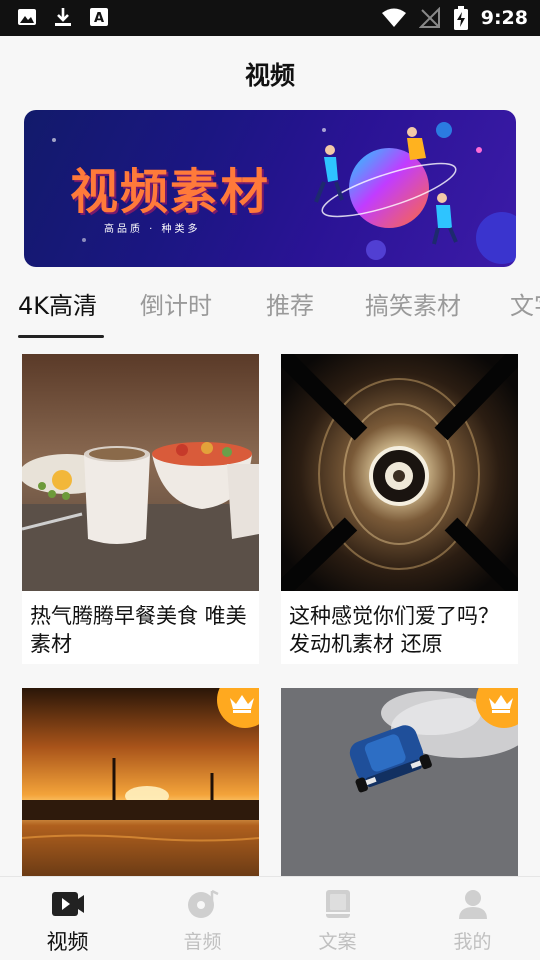  I want to click on tab-indicator, so click(61, 336).